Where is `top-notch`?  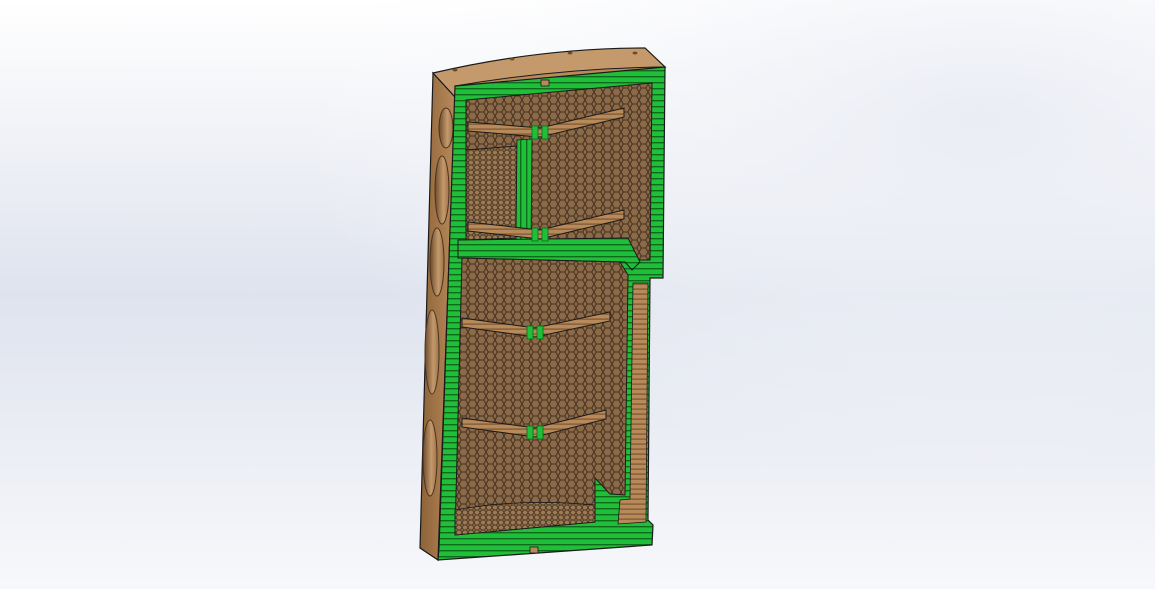 top-notch is located at coordinates (545, 83).